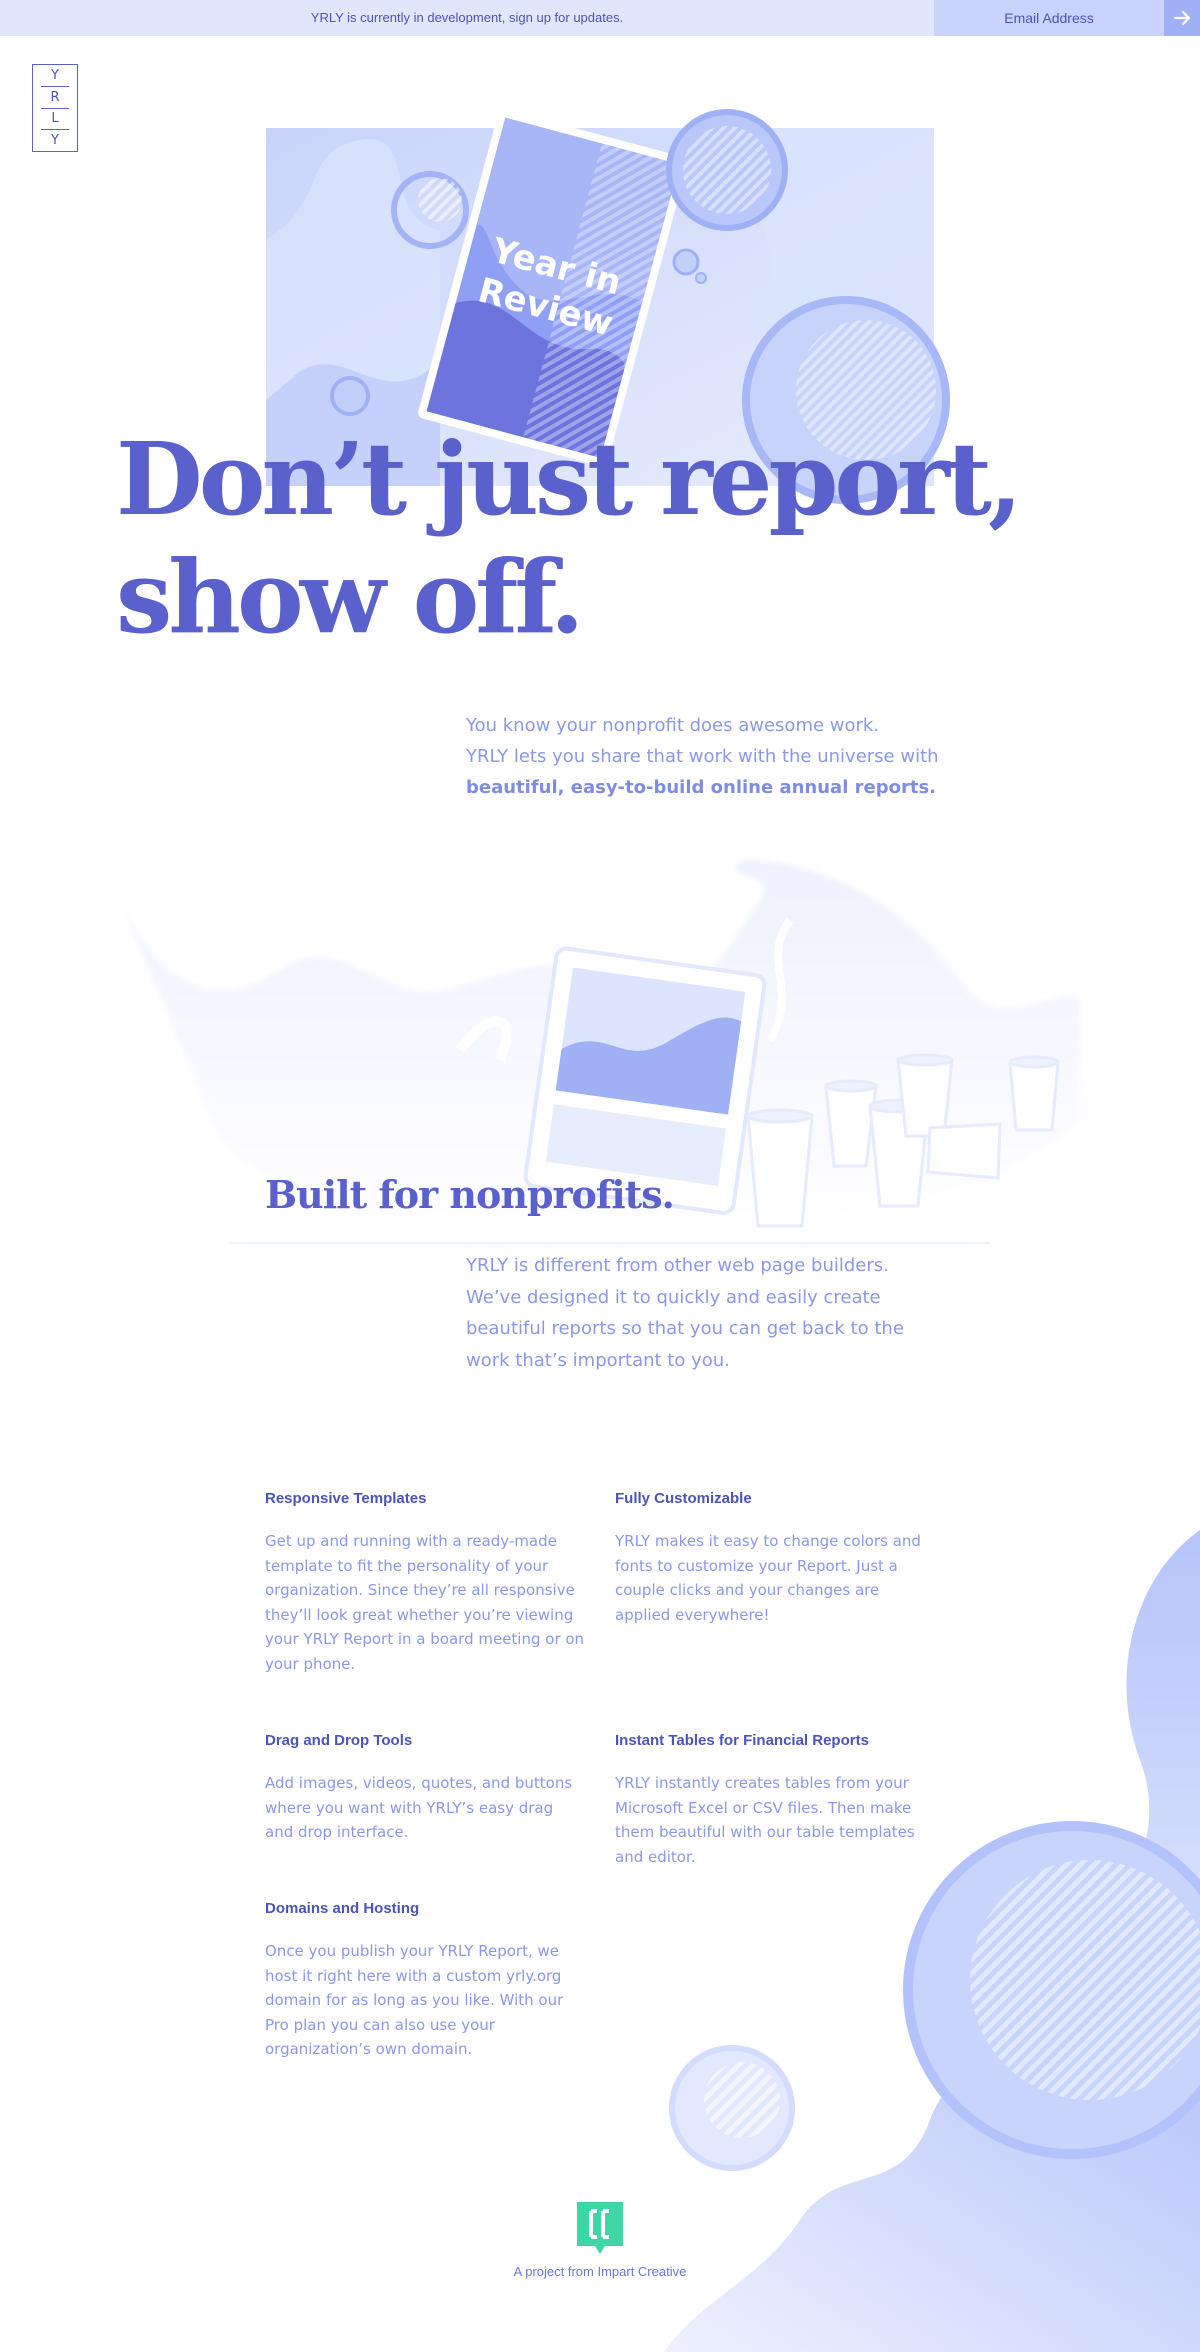 The height and width of the screenshot is (2352, 1200). Describe the element at coordinates (342, 1908) in the screenshot. I see `feature-title: Domains and Hosting` at that location.